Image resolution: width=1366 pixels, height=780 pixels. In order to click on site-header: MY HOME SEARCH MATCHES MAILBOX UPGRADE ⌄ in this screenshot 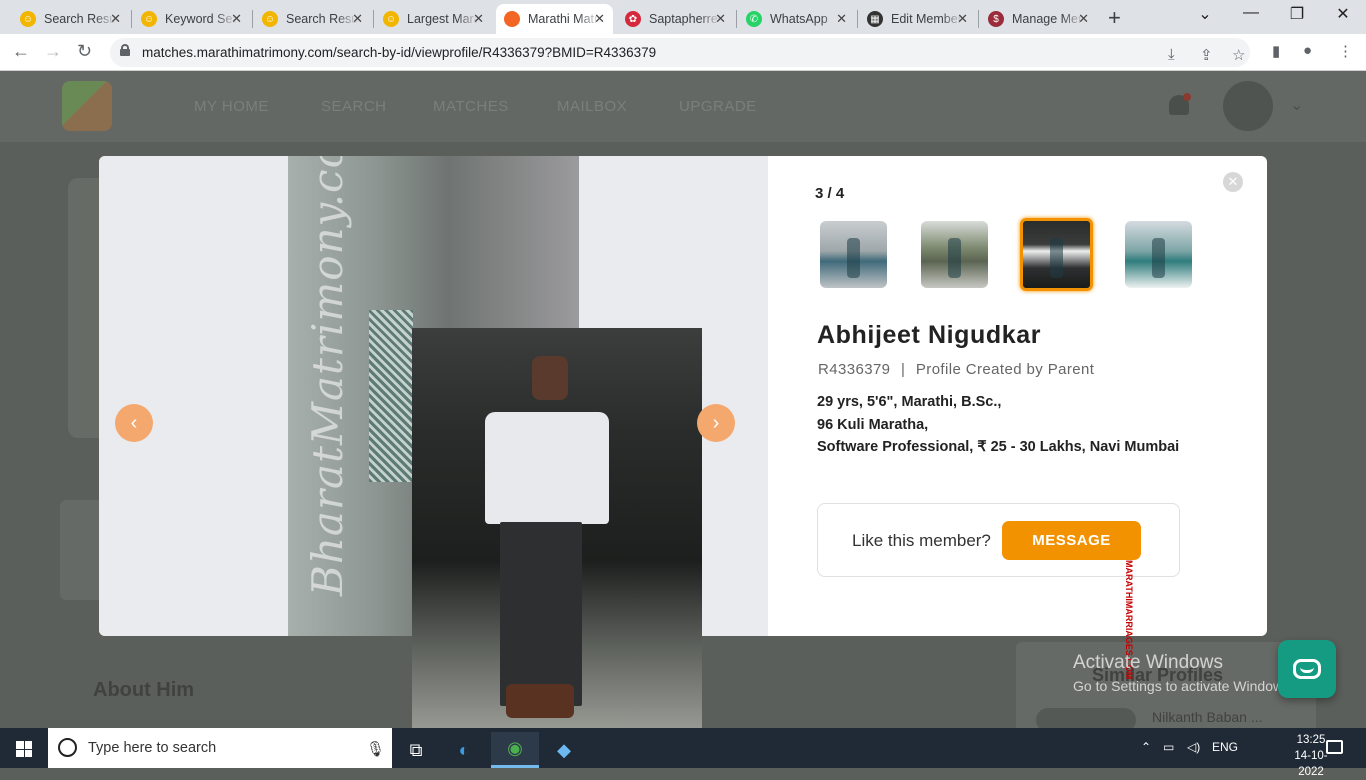, I will do `click(683, 106)`.